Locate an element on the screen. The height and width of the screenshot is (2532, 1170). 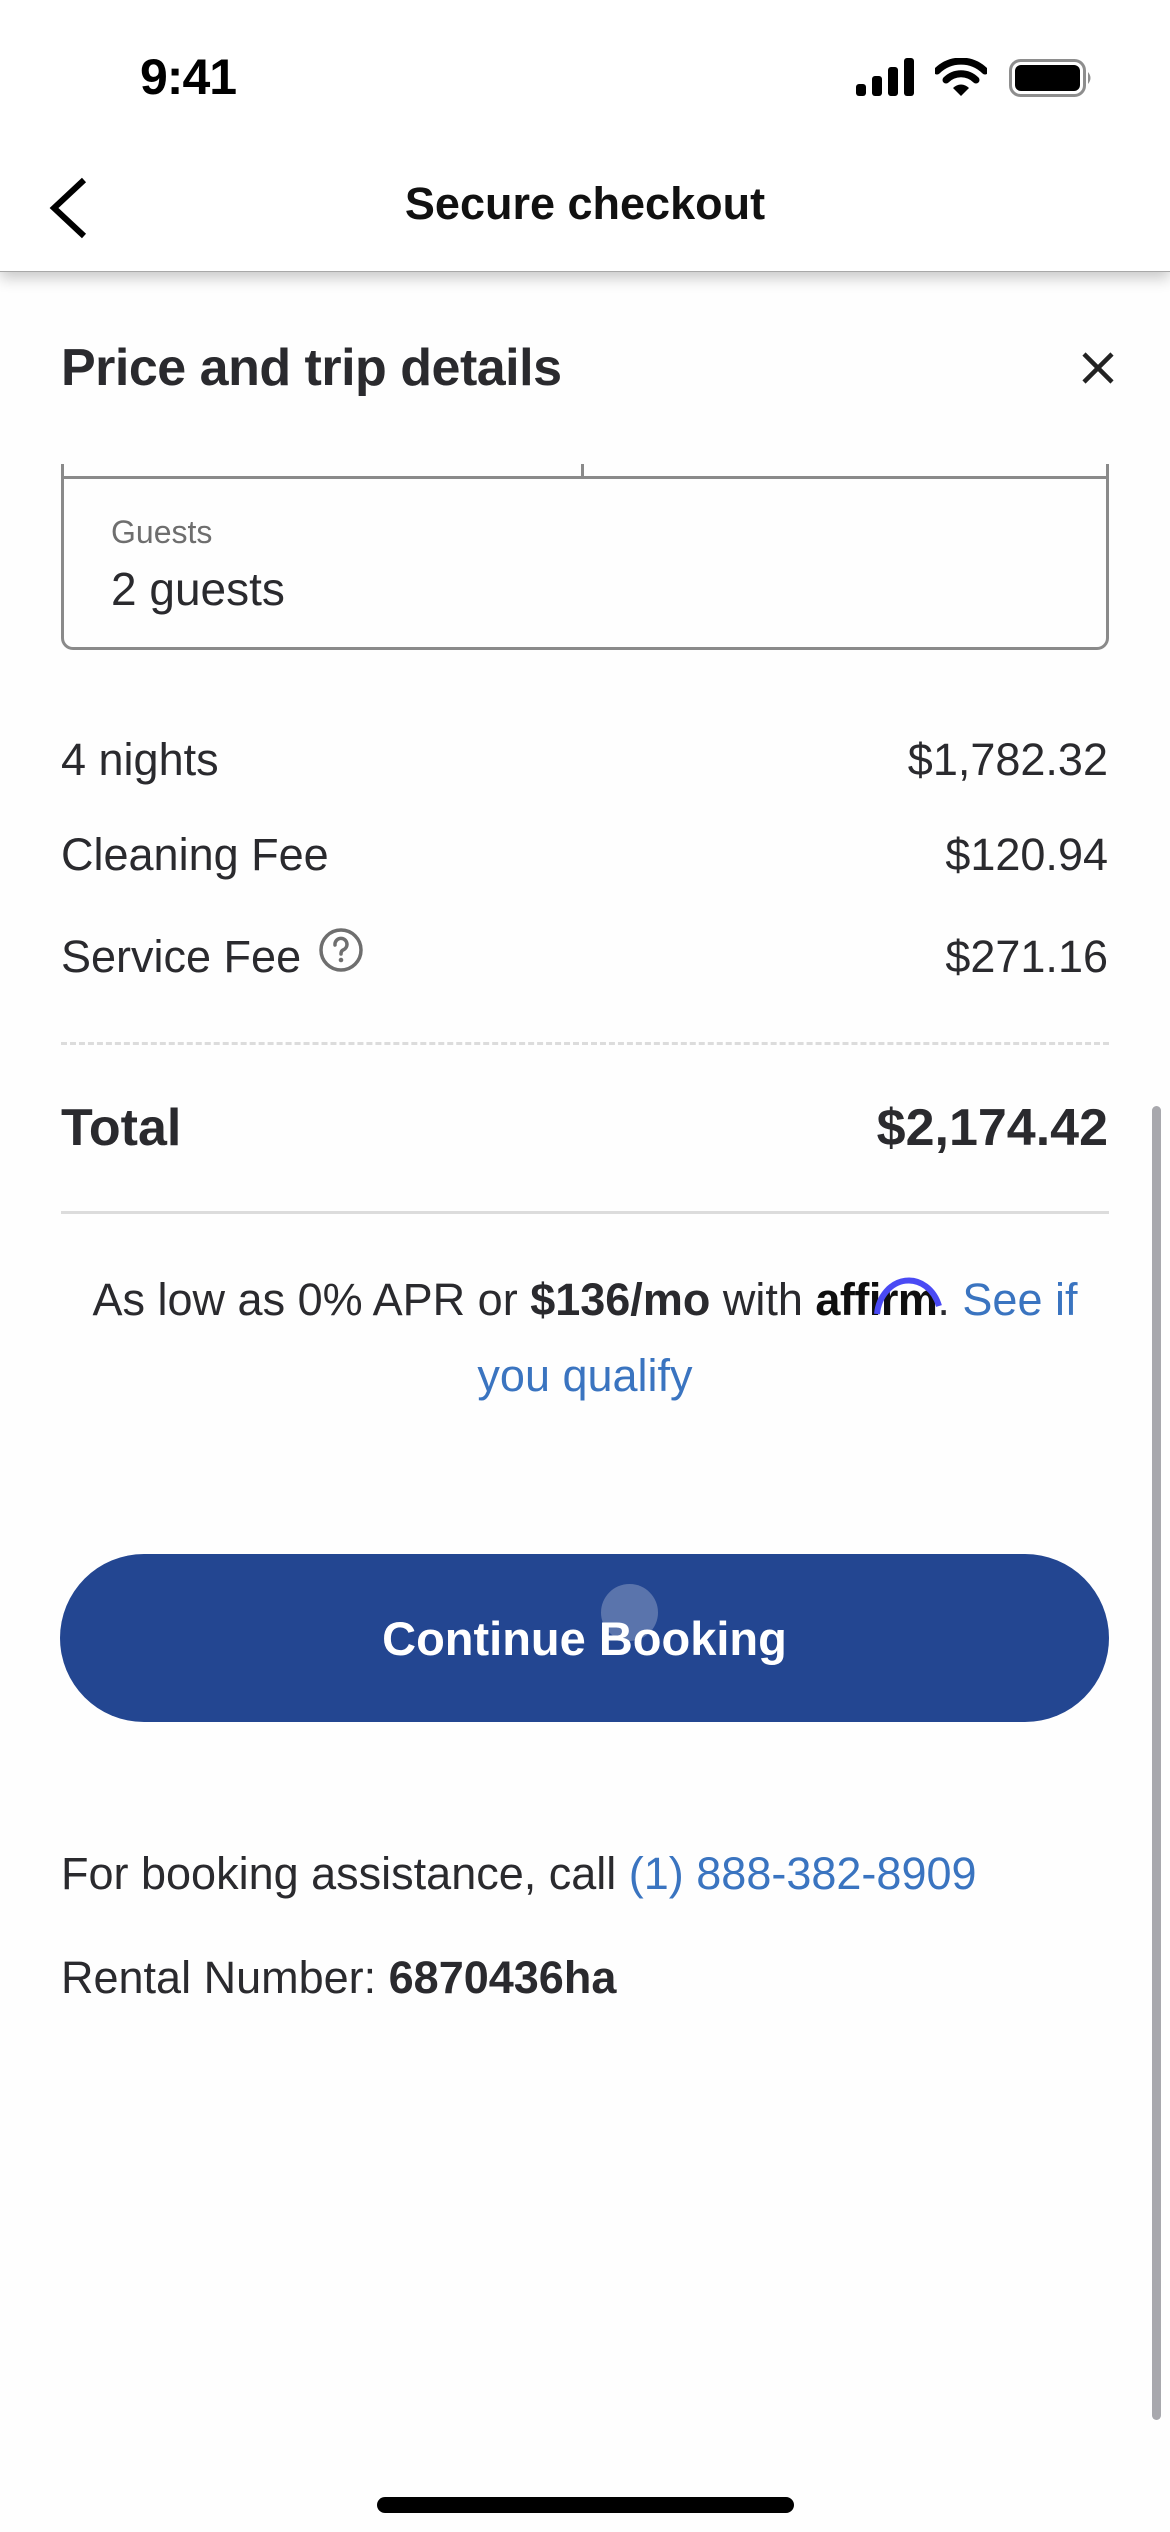
rental-number-label: Rental Number: is located at coordinates (225, 1977).